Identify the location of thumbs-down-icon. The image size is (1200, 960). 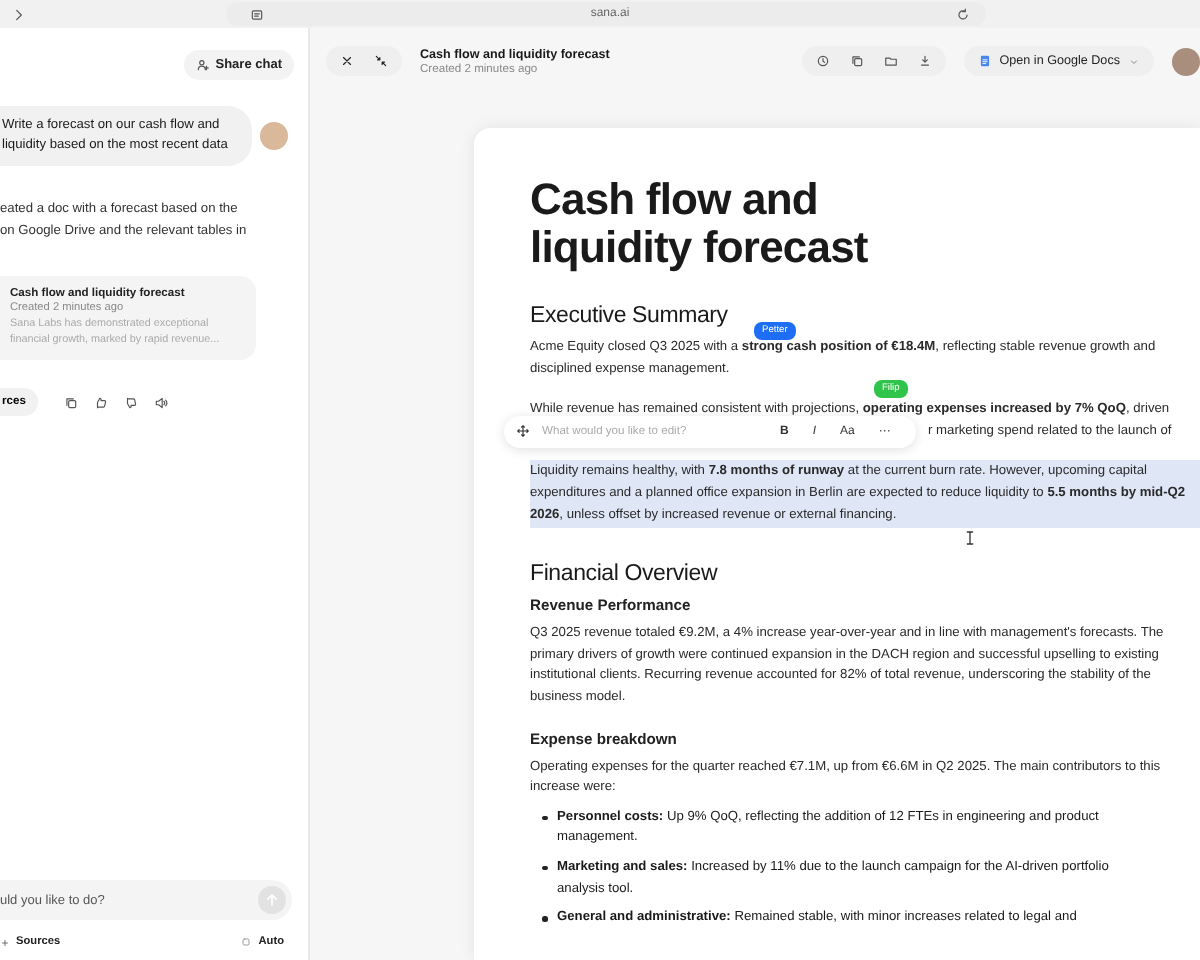
(130, 402).